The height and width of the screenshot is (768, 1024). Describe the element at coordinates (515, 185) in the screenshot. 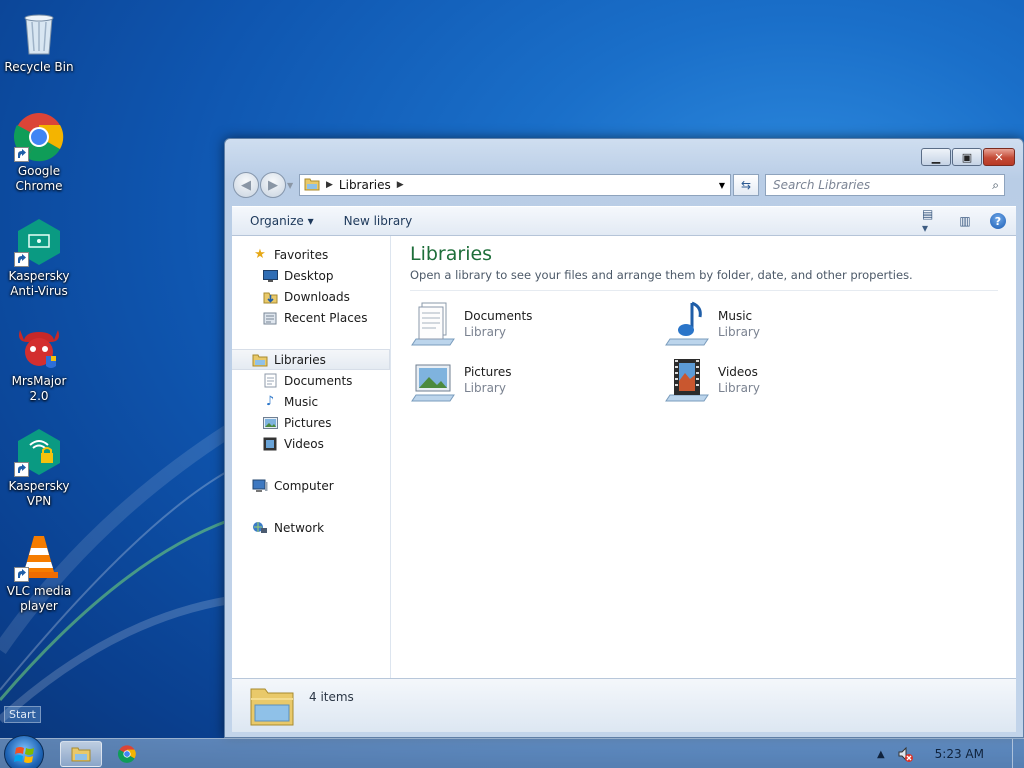

I see `address-bar: ▶ Libraries ▶ ▼` at that location.